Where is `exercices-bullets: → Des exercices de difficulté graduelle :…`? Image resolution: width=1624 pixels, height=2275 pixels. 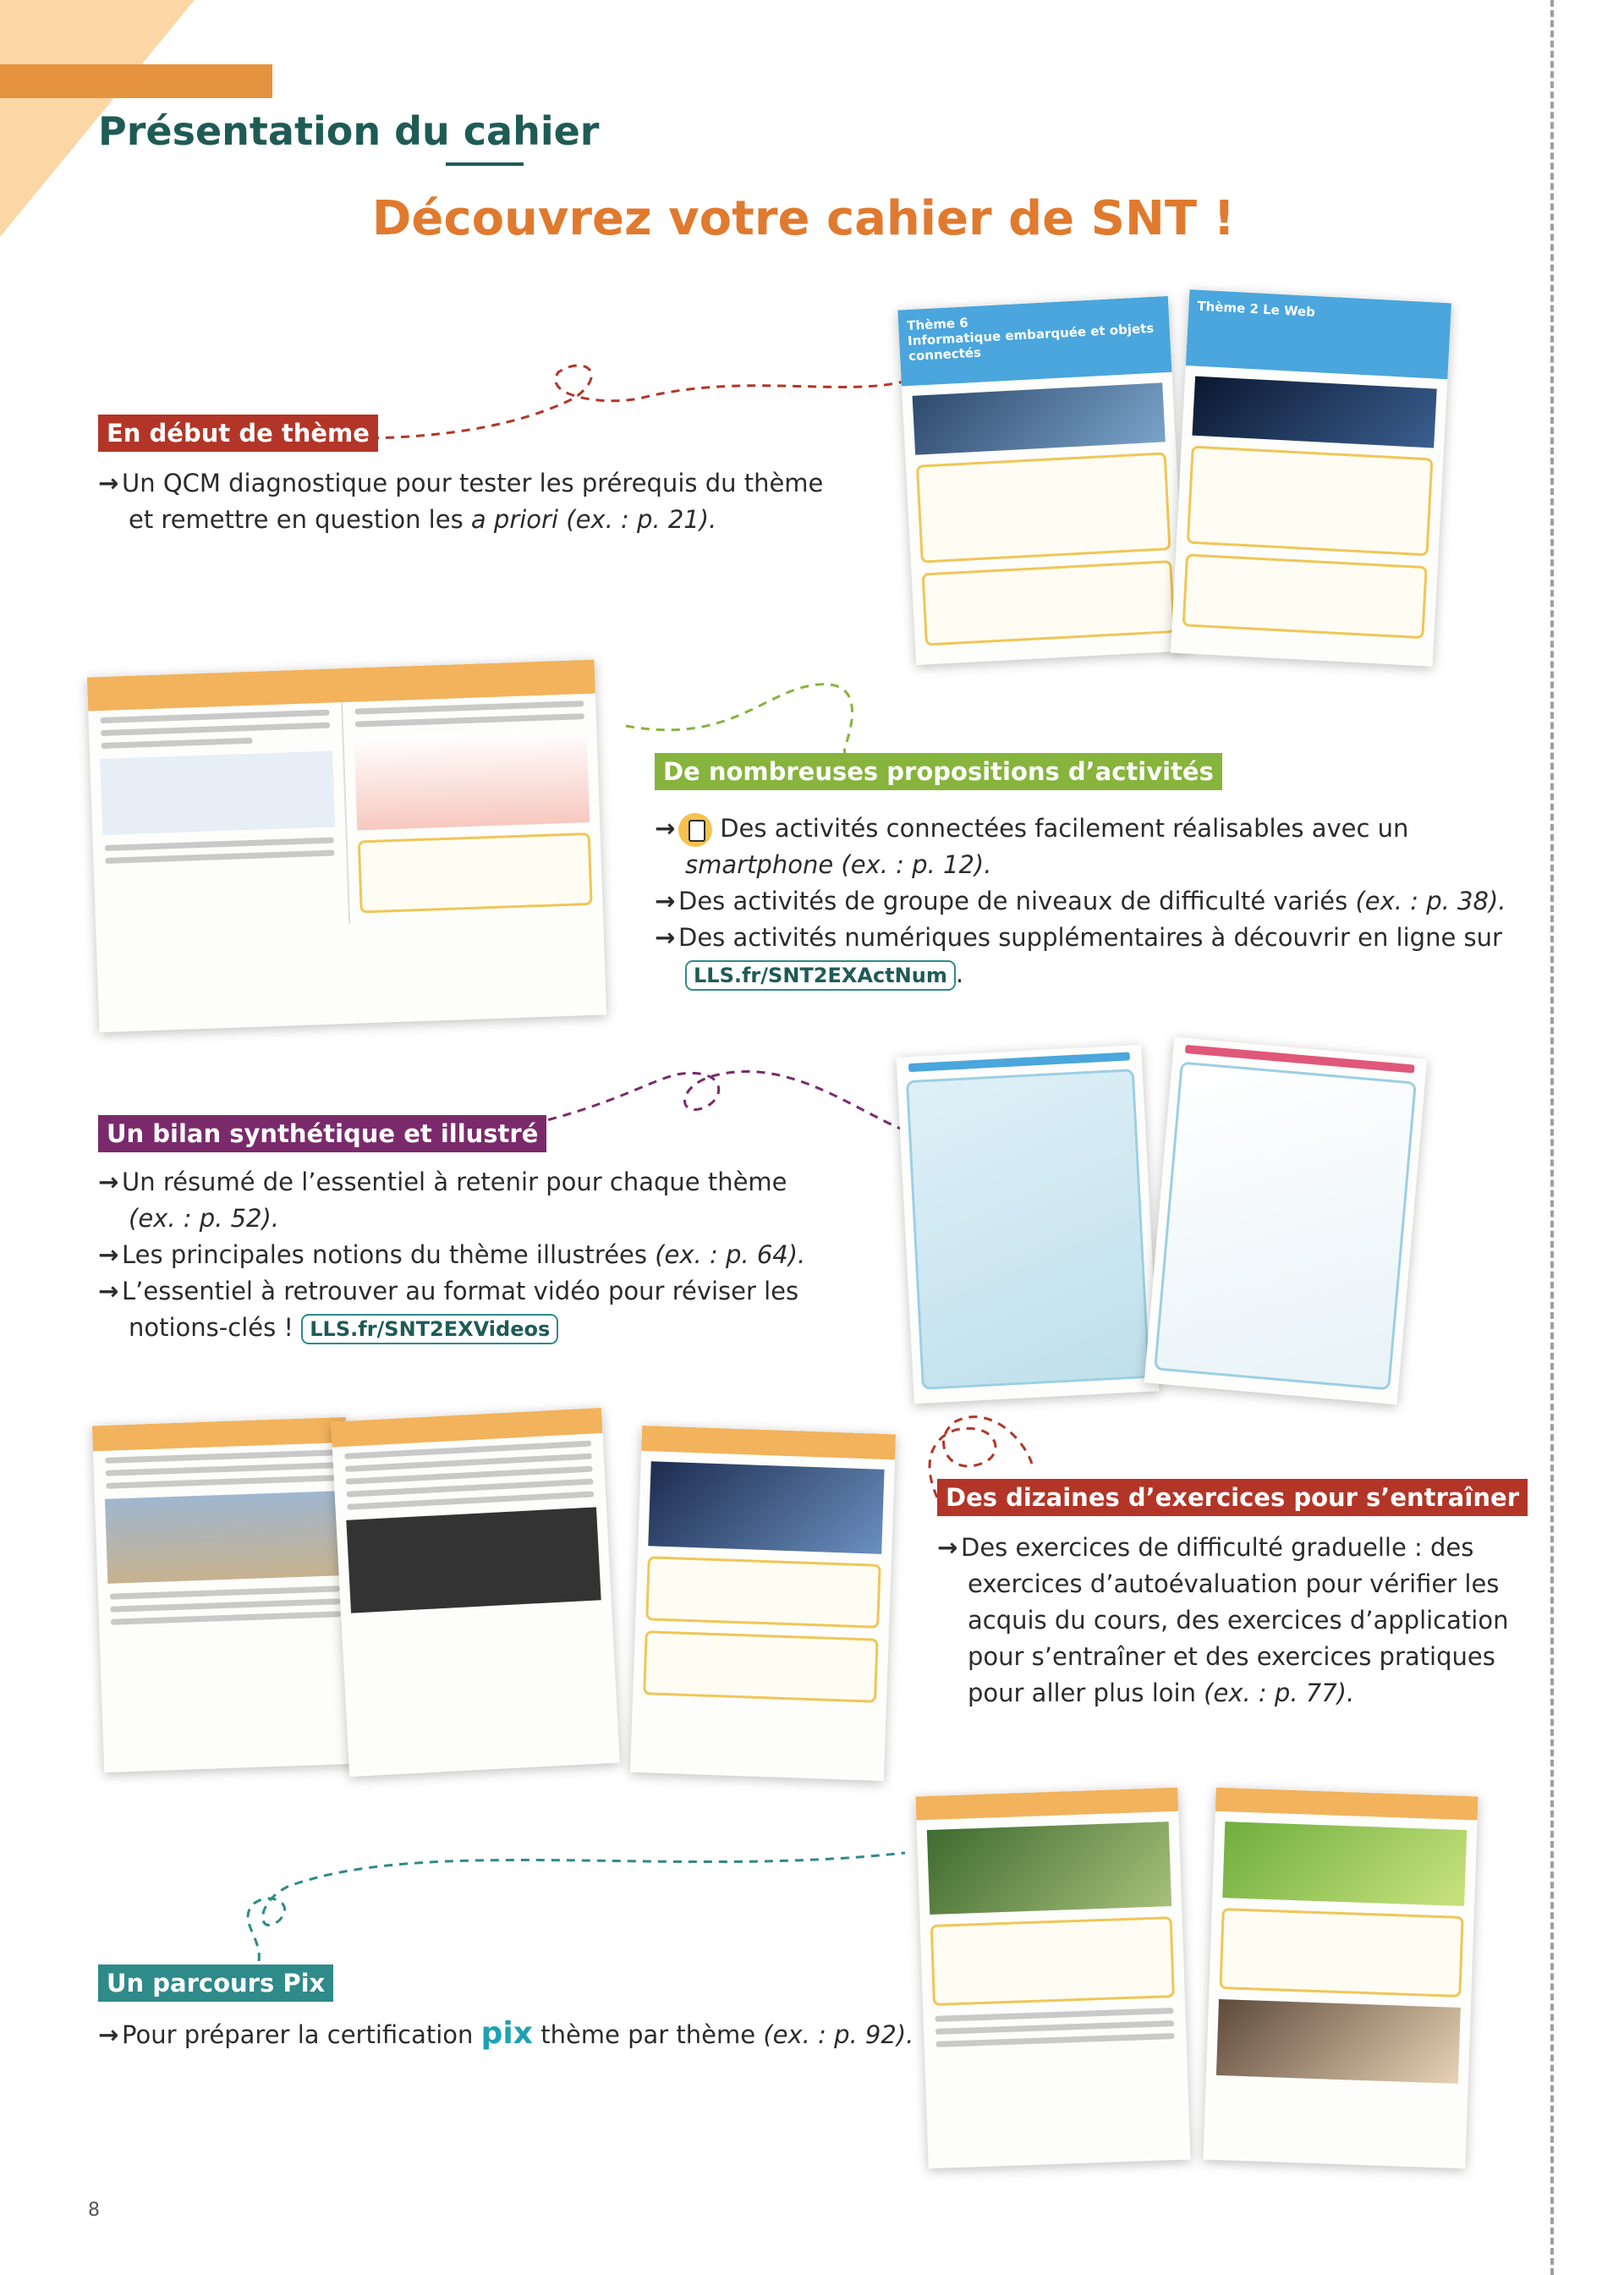 exercices-bullets: → Des exercices de difficulté graduelle :… is located at coordinates (1233, 1621).